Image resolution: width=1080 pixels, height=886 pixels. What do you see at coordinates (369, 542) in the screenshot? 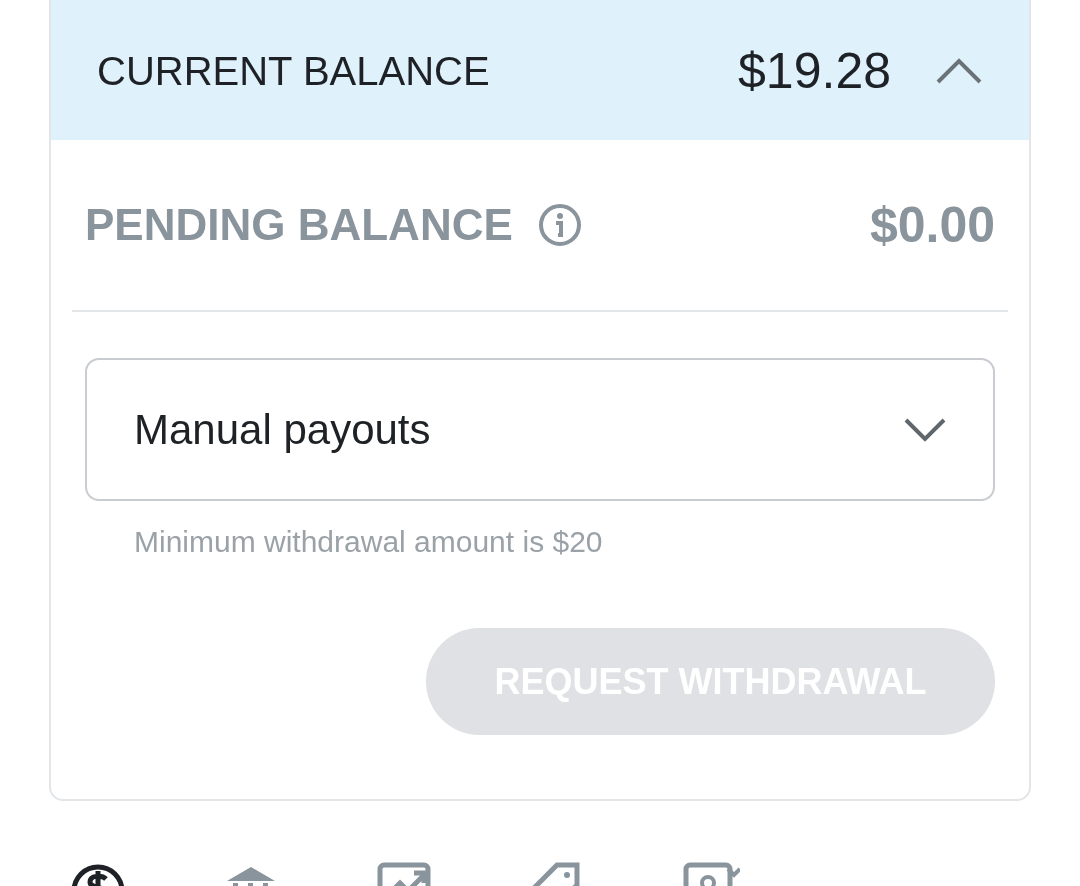
I see `helper-text: Minimum withdrawal amount is $20` at bounding box center [369, 542].